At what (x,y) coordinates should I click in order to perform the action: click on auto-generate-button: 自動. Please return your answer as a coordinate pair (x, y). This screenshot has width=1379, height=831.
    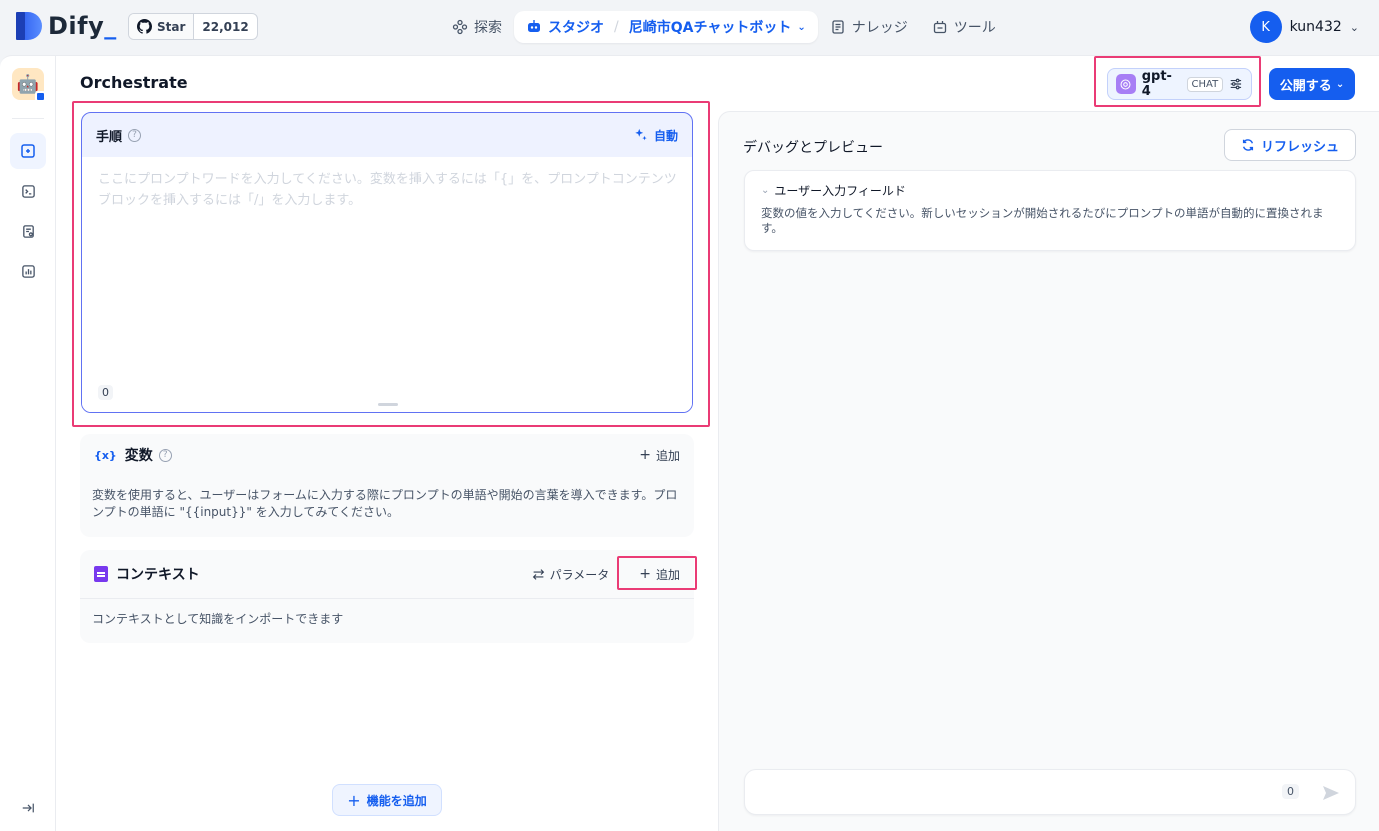
    Looking at the image, I should click on (656, 135).